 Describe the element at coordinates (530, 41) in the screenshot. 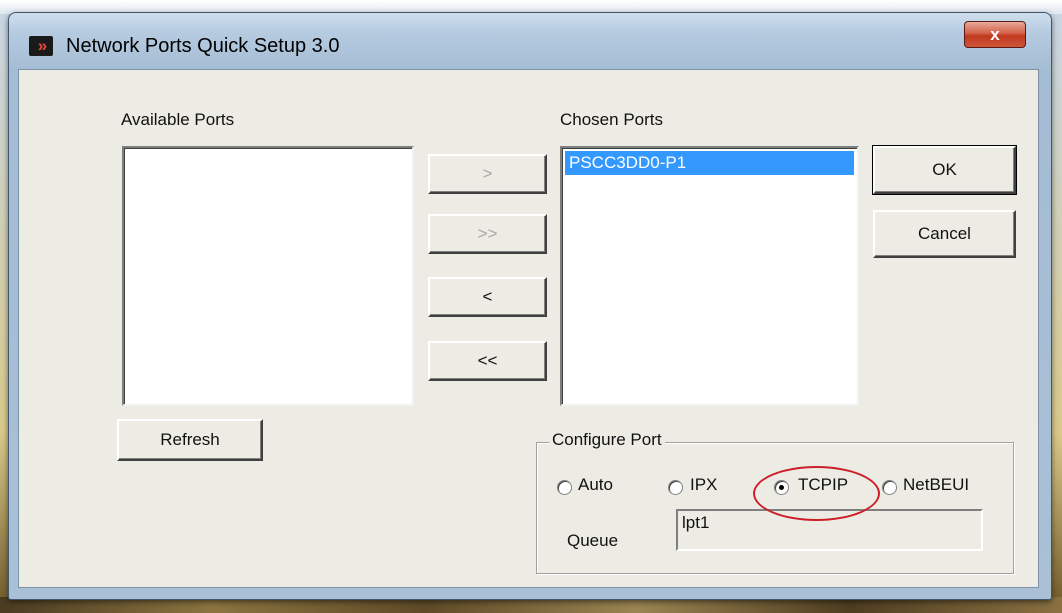

I see `title-bar: » Network Ports Quick Setup 3.0 x` at that location.